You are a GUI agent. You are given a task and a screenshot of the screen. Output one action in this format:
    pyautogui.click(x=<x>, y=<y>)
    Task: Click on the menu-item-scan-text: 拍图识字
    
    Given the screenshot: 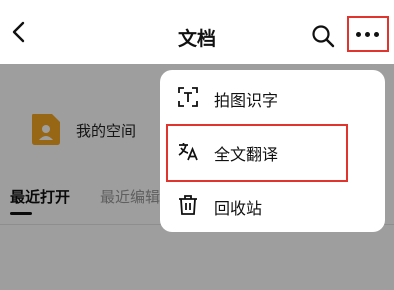 What is the action you would take?
    pyautogui.click(x=272, y=97)
    